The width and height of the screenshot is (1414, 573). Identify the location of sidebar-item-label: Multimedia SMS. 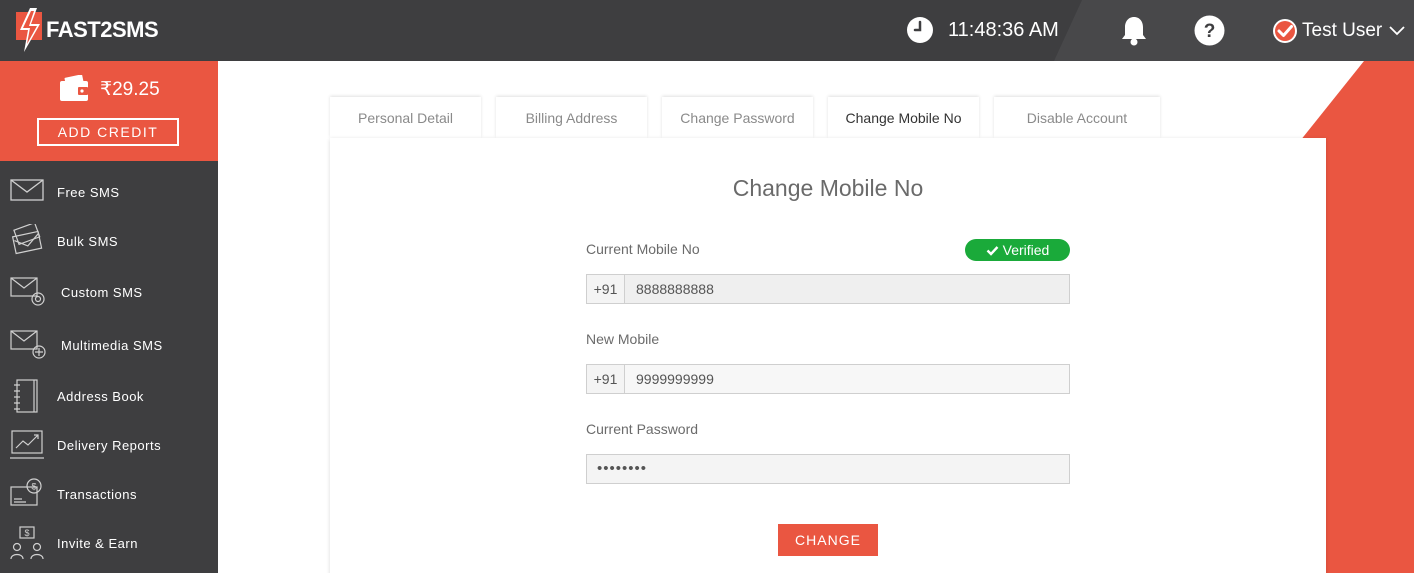
(112, 345).